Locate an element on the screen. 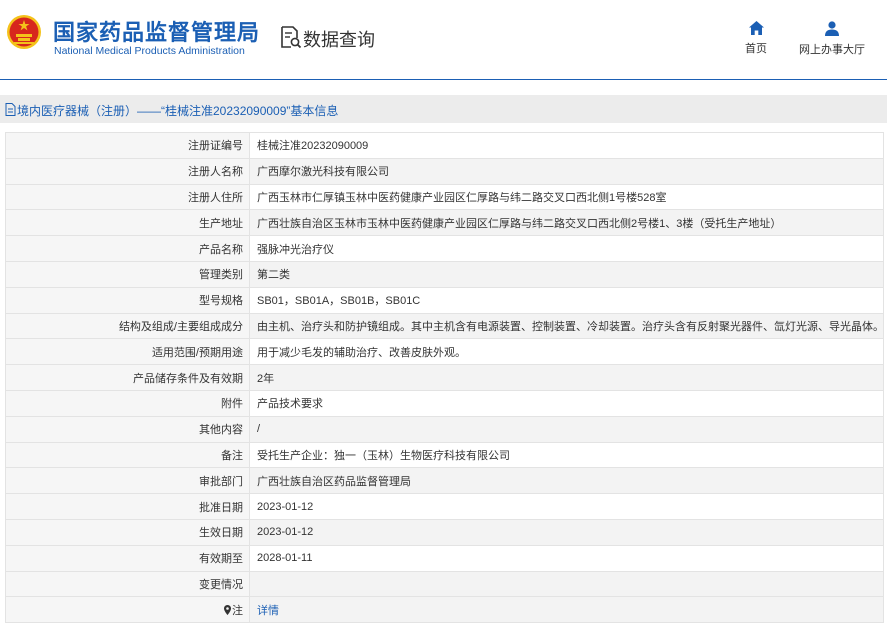 The width and height of the screenshot is (887, 633). table-row: 适用范围/预期用途 用于减少毛发的辅助治疗、改善皮肤外观。 is located at coordinates (444, 352).